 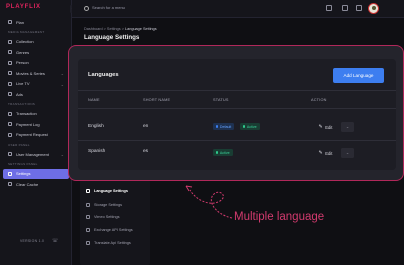 What do you see at coordinates (209, 202) in the screenshot?
I see `annotation-arrow` at bounding box center [209, 202].